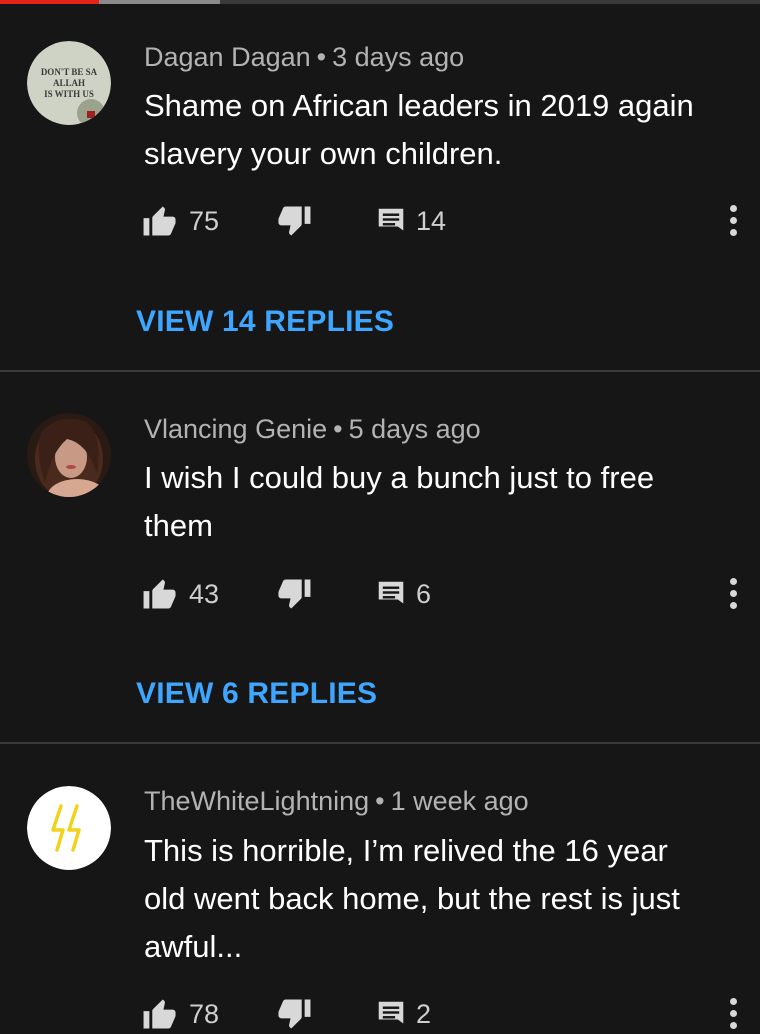 This screenshot has width=760, height=1034. What do you see at coordinates (419, 105) in the screenshot?
I see `comment-text-line: Shame on African leaders in 2019 again` at bounding box center [419, 105].